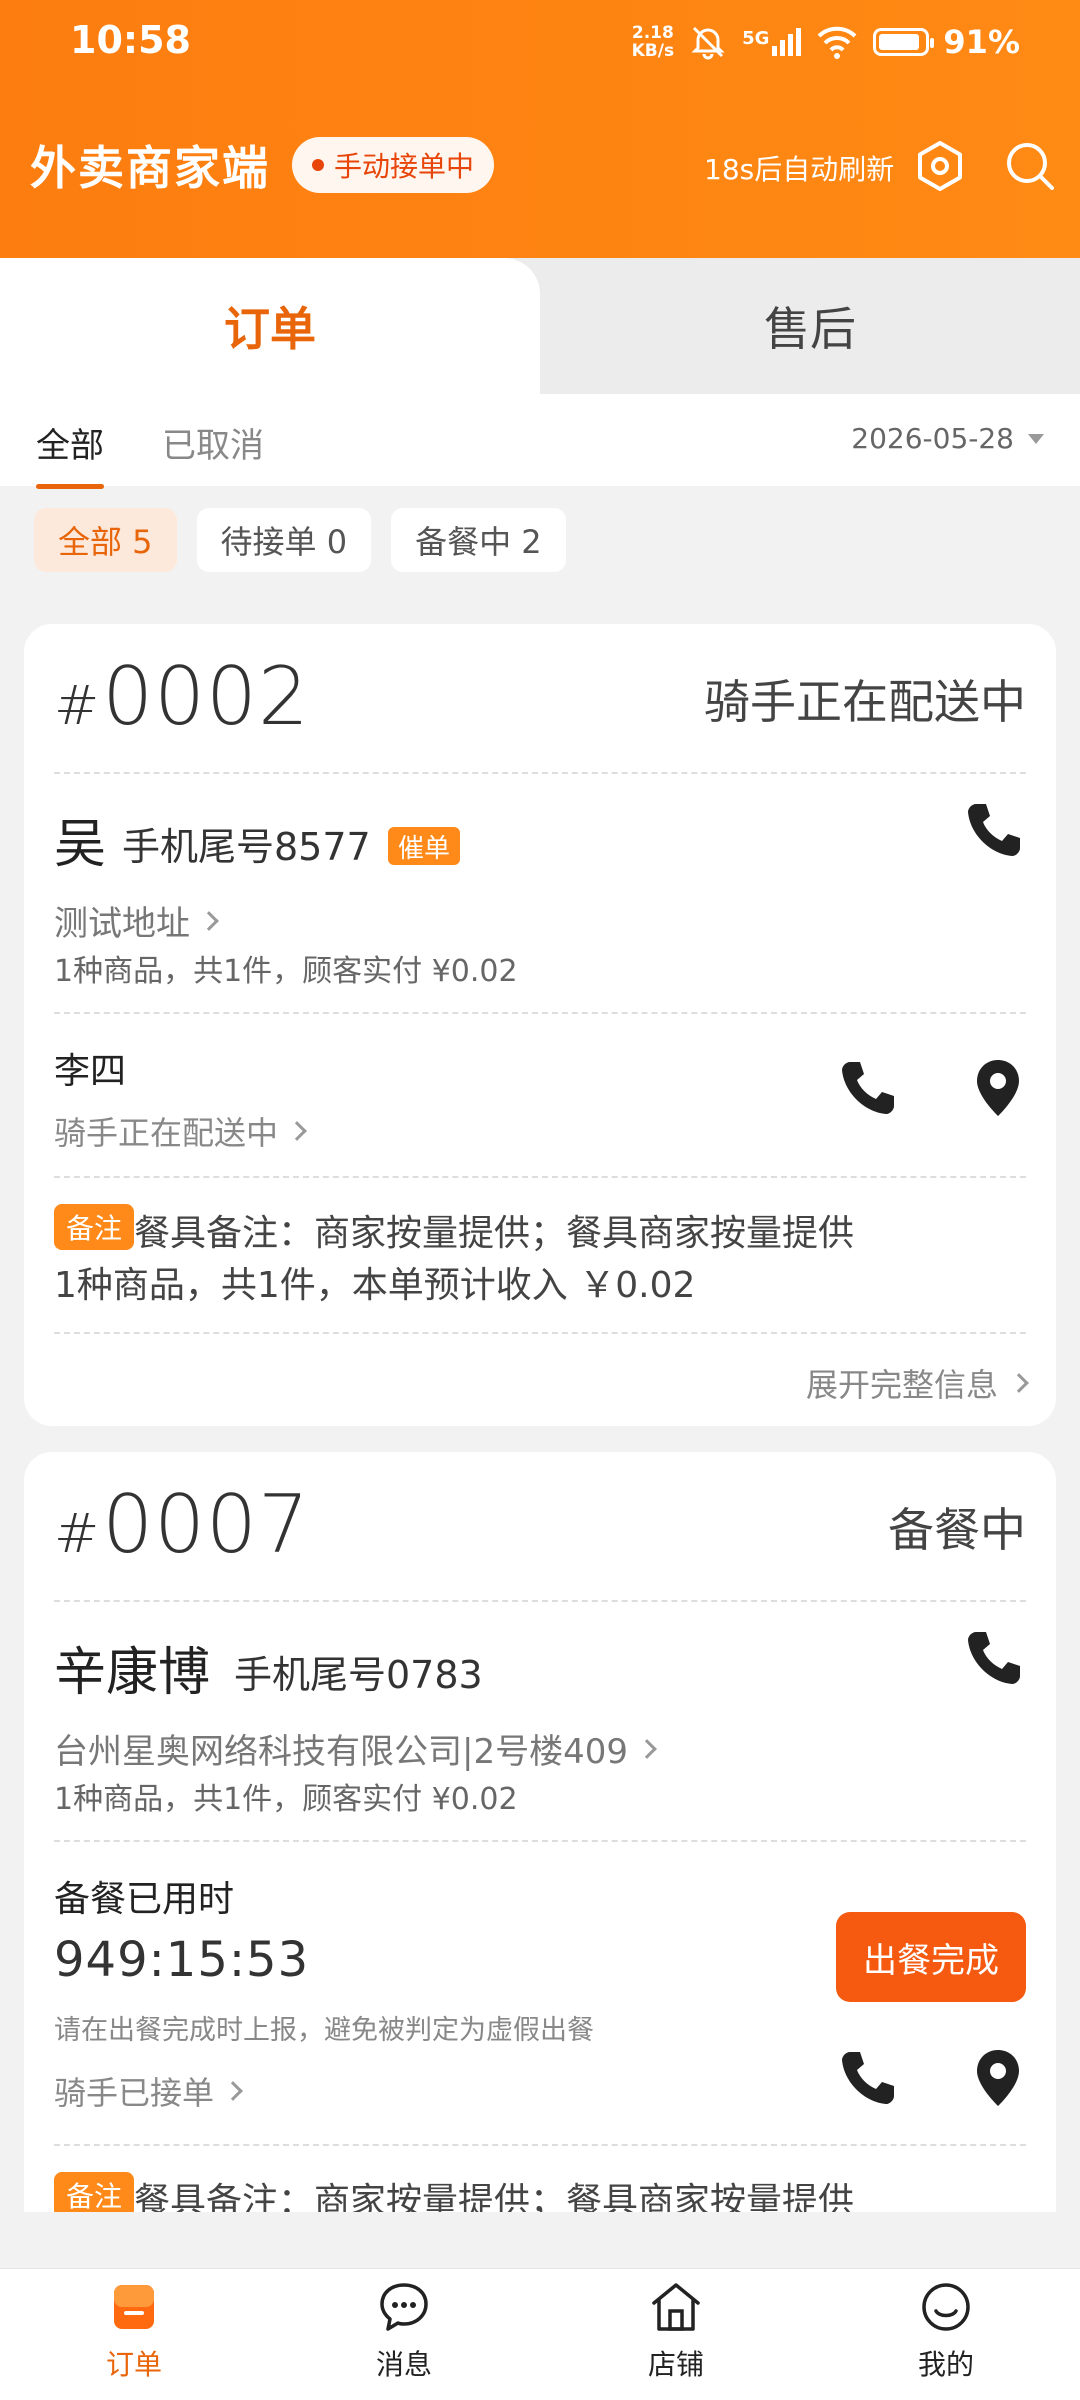 The width and height of the screenshot is (1080, 2400). Describe the element at coordinates (946, 2339) in the screenshot. I see `nav-profile: 我的` at that location.